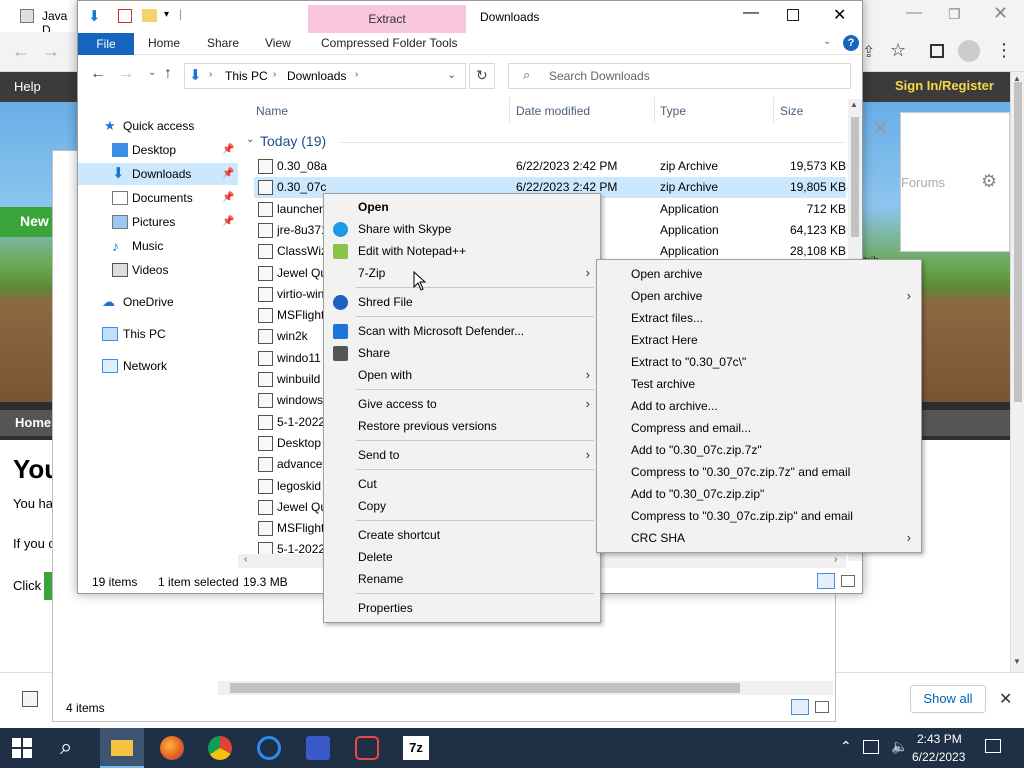 This screenshot has width=1024, height=768. What do you see at coordinates (759, 274) in the screenshot?
I see `7zip-menu-item: Open archive` at bounding box center [759, 274].